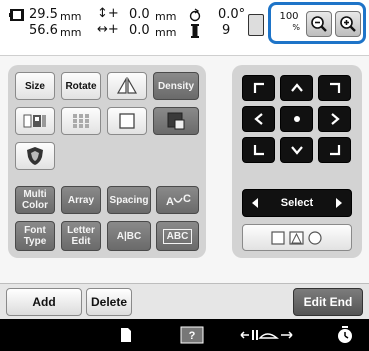 The image size is (369, 351). I want to click on arc-text-button: A C, so click(177, 200).